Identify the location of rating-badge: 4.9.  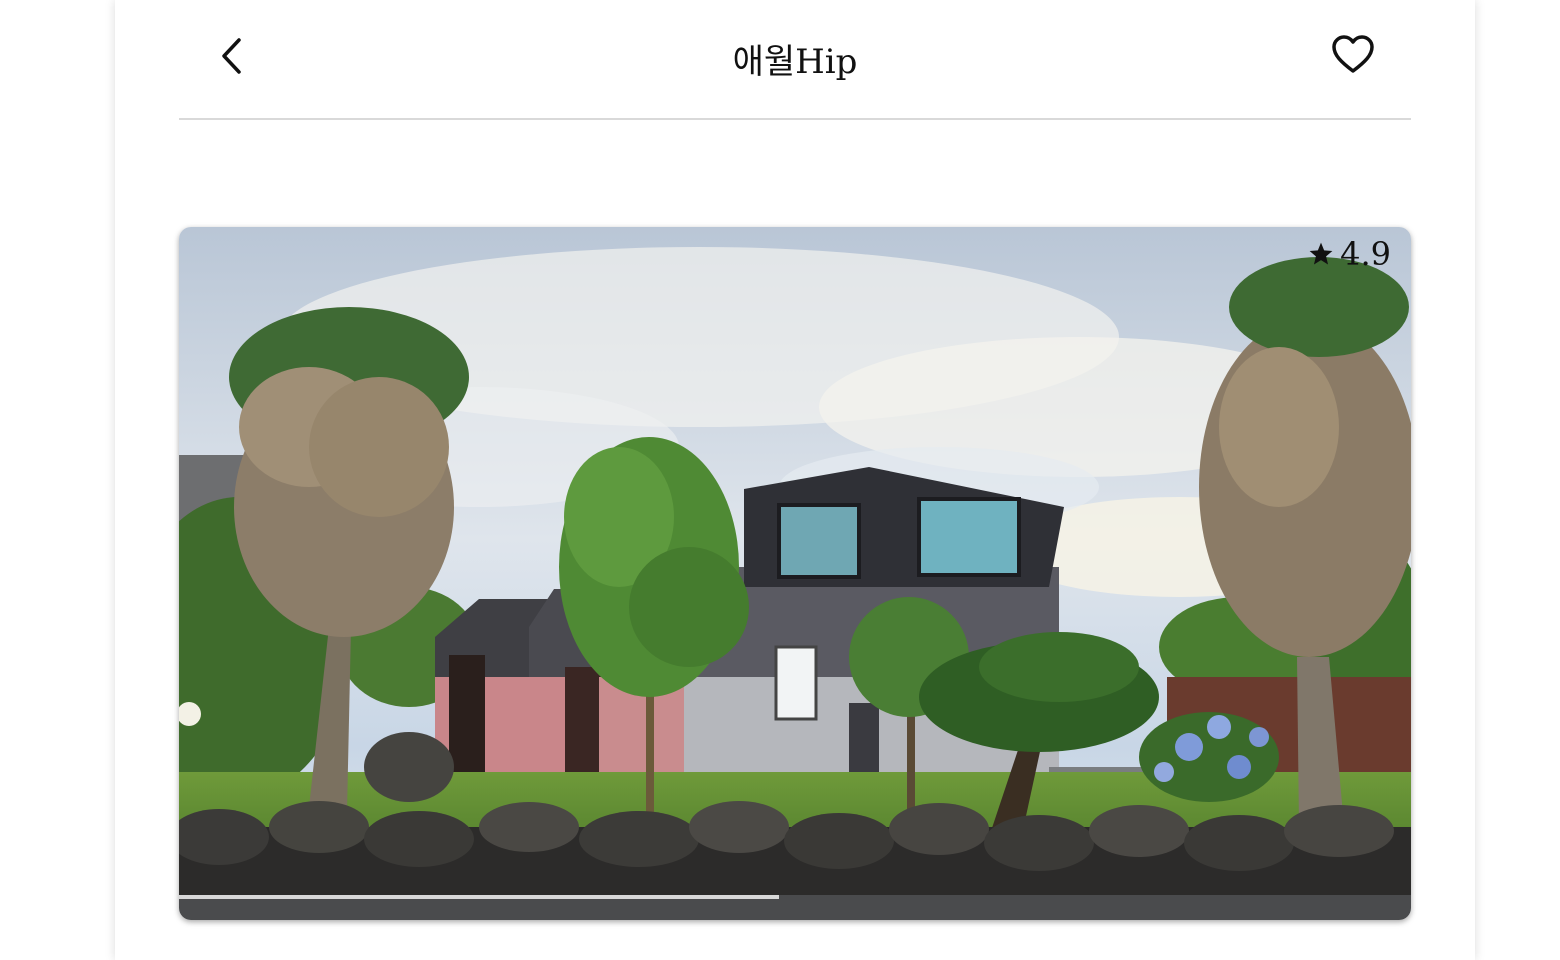
(1349, 254).